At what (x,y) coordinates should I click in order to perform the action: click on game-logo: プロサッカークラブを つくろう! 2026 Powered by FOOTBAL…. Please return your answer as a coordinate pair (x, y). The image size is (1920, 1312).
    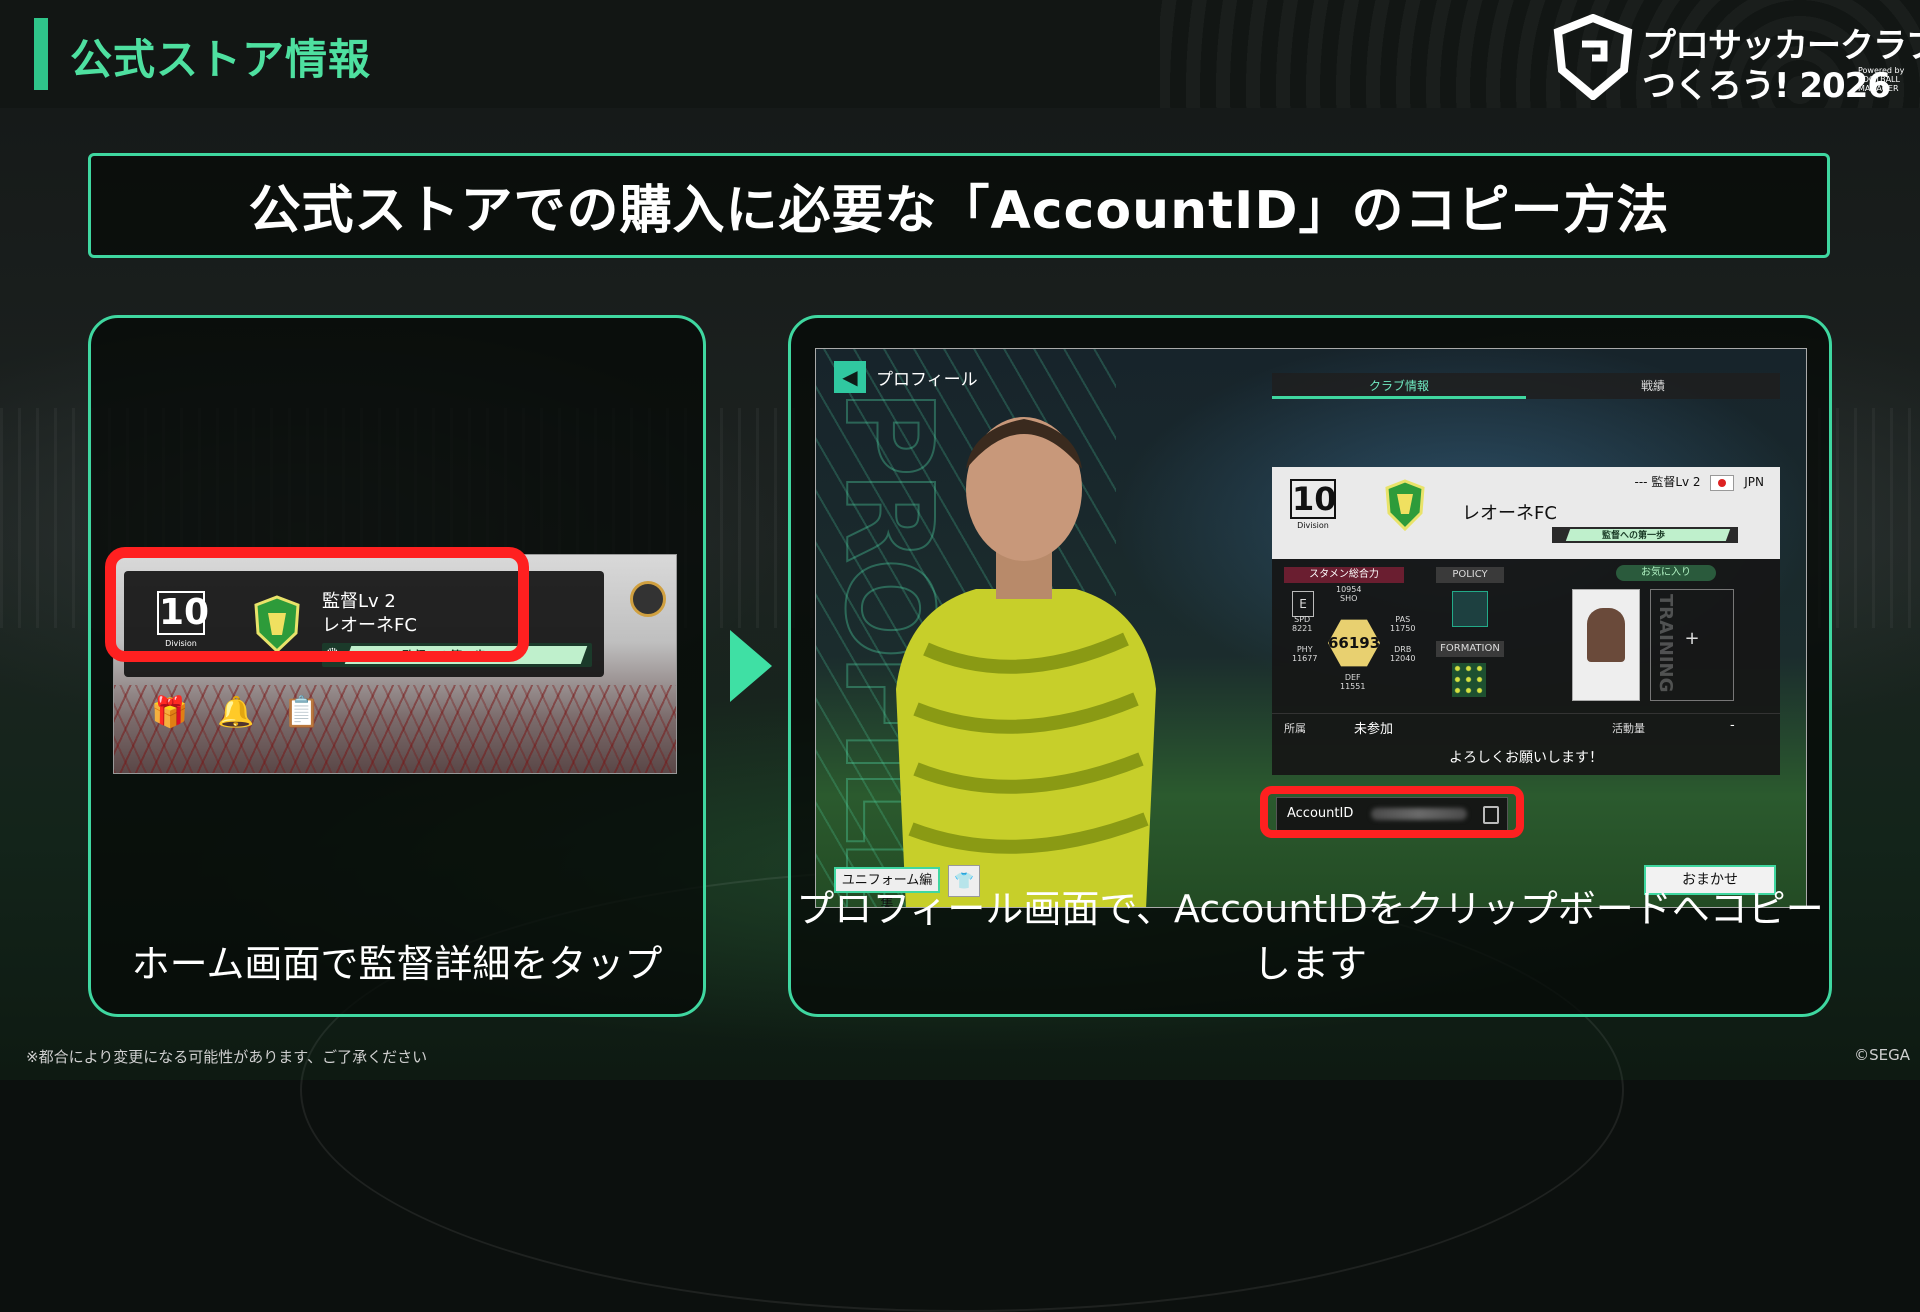
    Looking at the image, I should click on (1736, 60).